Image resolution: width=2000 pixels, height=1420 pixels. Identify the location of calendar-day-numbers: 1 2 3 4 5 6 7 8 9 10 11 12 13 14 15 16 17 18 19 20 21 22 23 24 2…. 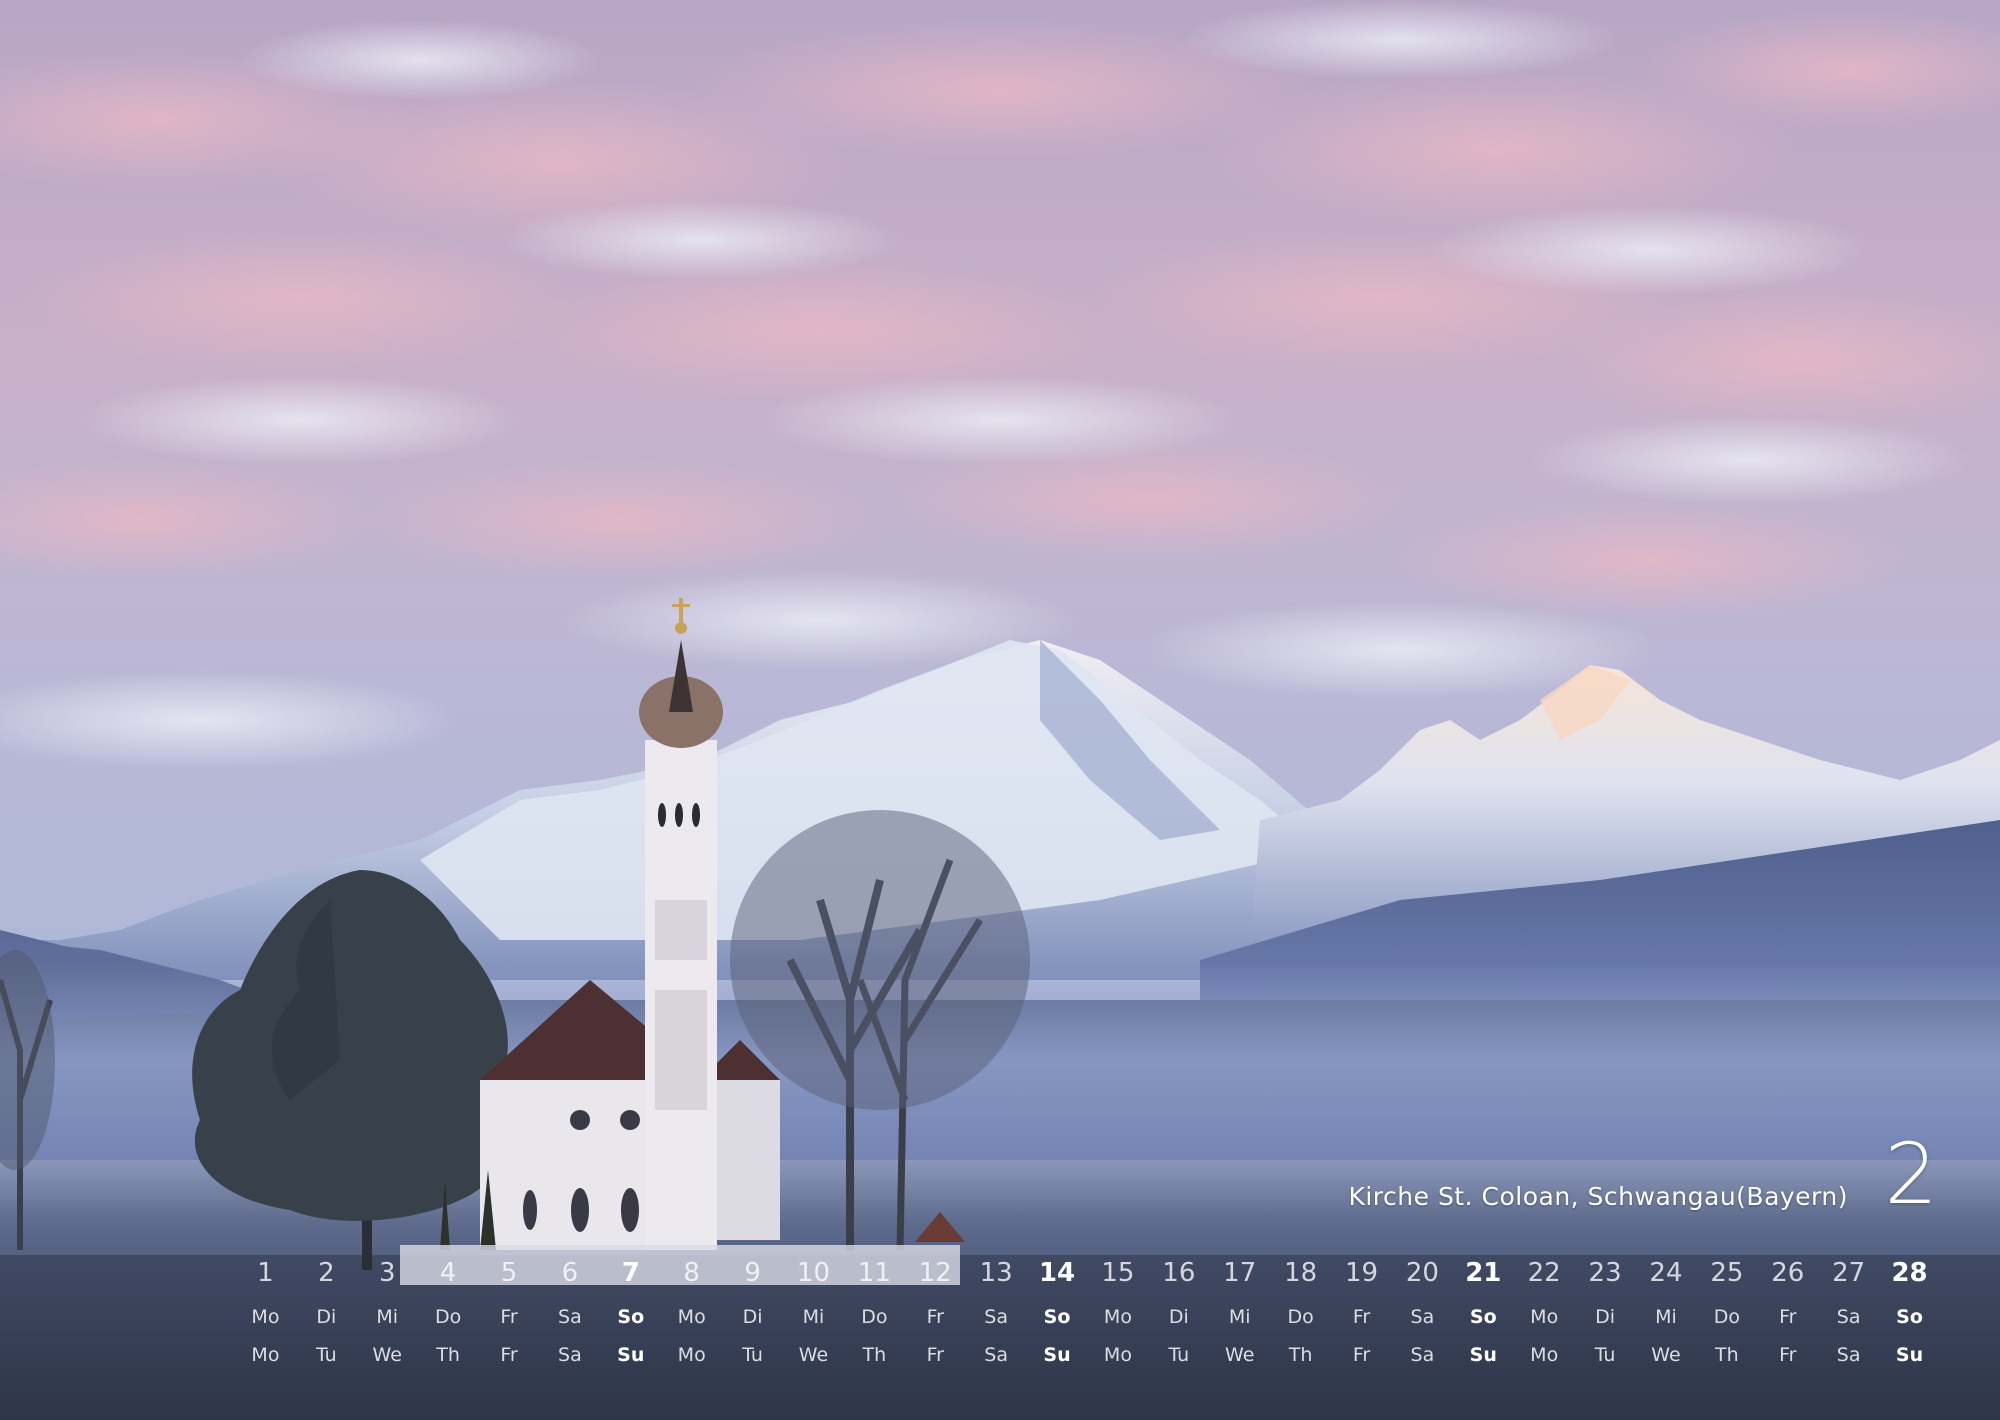
(1087, 1273).